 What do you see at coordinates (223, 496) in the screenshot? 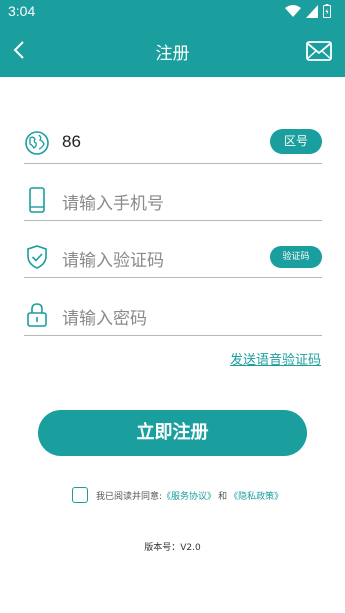
I see `agreement-and: 和` at bounding box center [223, 496].